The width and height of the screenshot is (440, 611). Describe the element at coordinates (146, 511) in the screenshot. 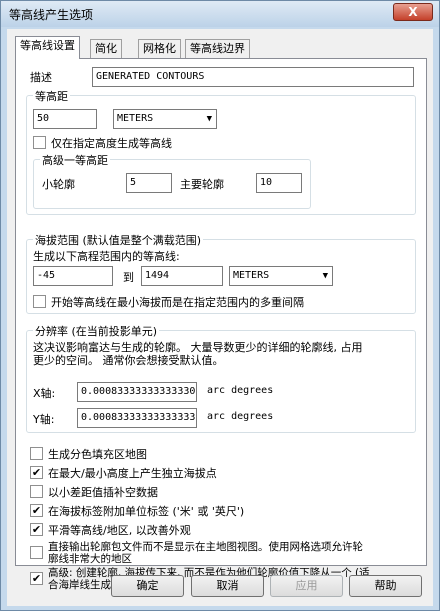

I see `unit-labels-label: 在海拔标签附加单位标签 ('米' 或 '英尺')` at that location.